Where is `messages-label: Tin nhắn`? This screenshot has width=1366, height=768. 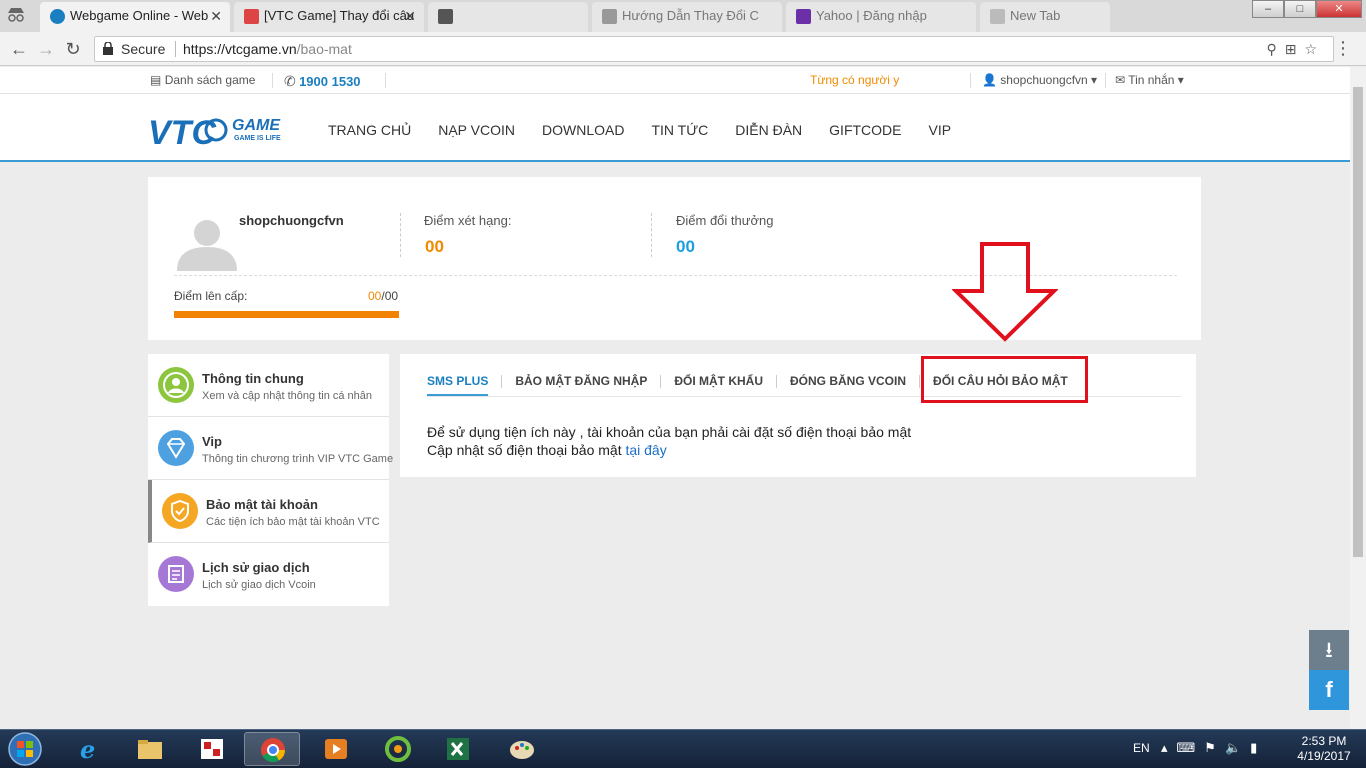 messages-label: Tin nhắn is located at coordinates (1151, 80).